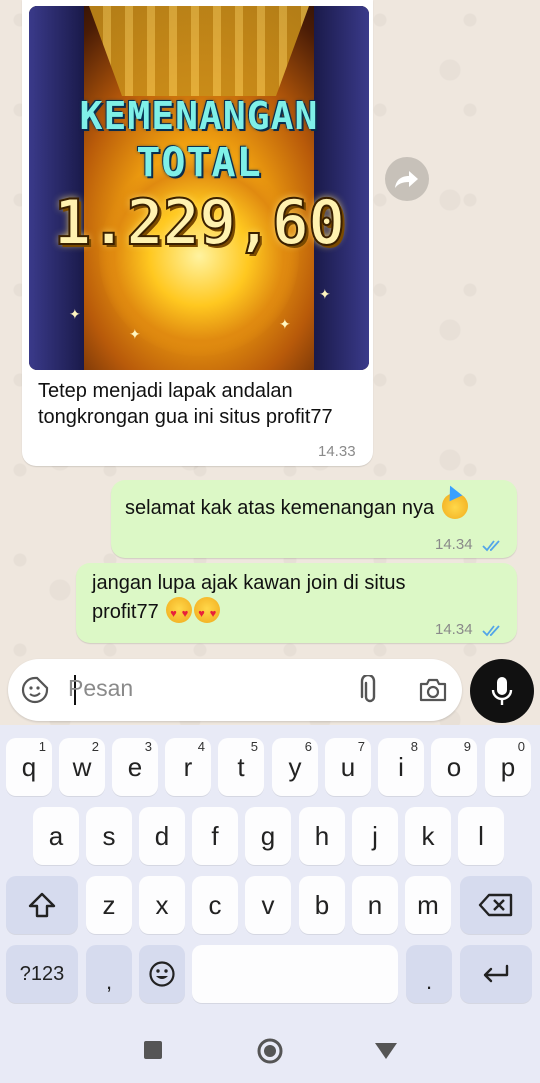  What do you see at coordinates (428, 836) in the screenshot?
I see `key-k: k` at bounding box center [428, 836].